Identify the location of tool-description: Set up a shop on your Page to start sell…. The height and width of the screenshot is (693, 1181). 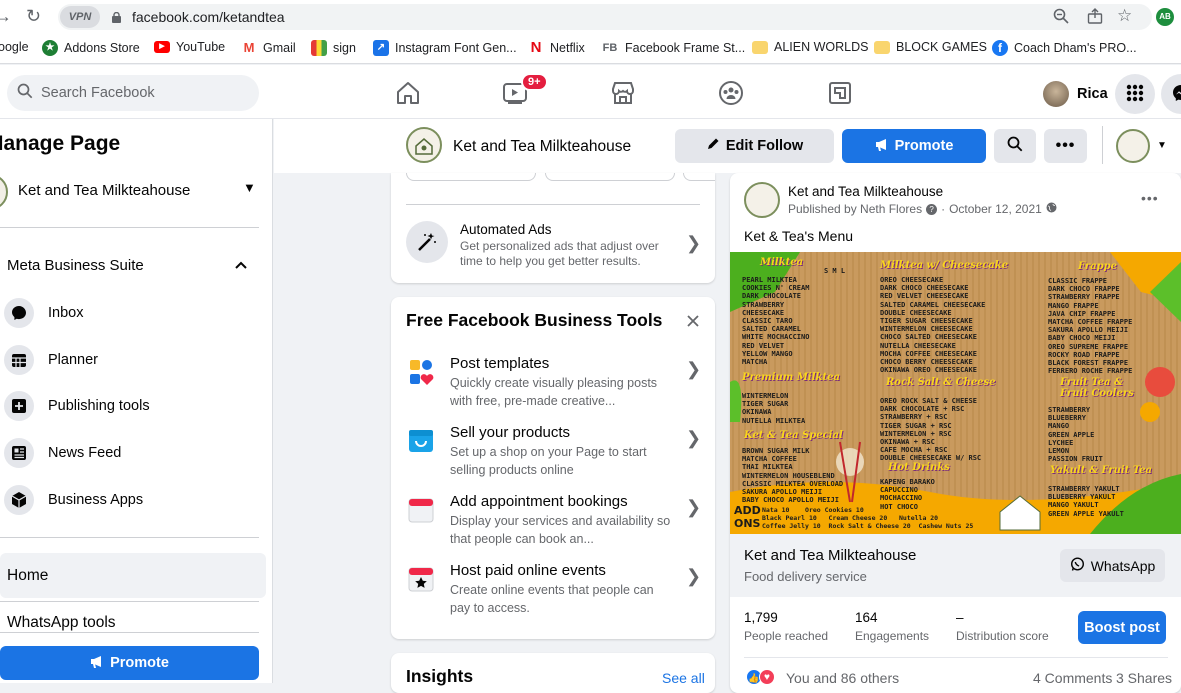
(548, 461).